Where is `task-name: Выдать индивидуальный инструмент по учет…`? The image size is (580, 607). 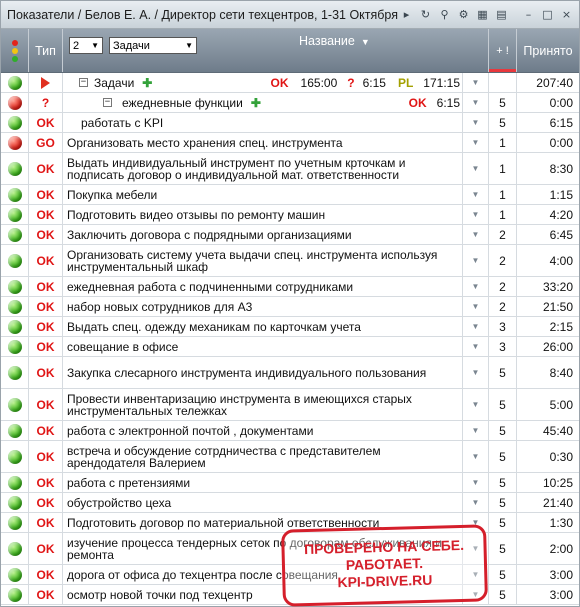 task-name: Выдать индивидуальный инструмент по учет… is located at coordinates (264, 169).